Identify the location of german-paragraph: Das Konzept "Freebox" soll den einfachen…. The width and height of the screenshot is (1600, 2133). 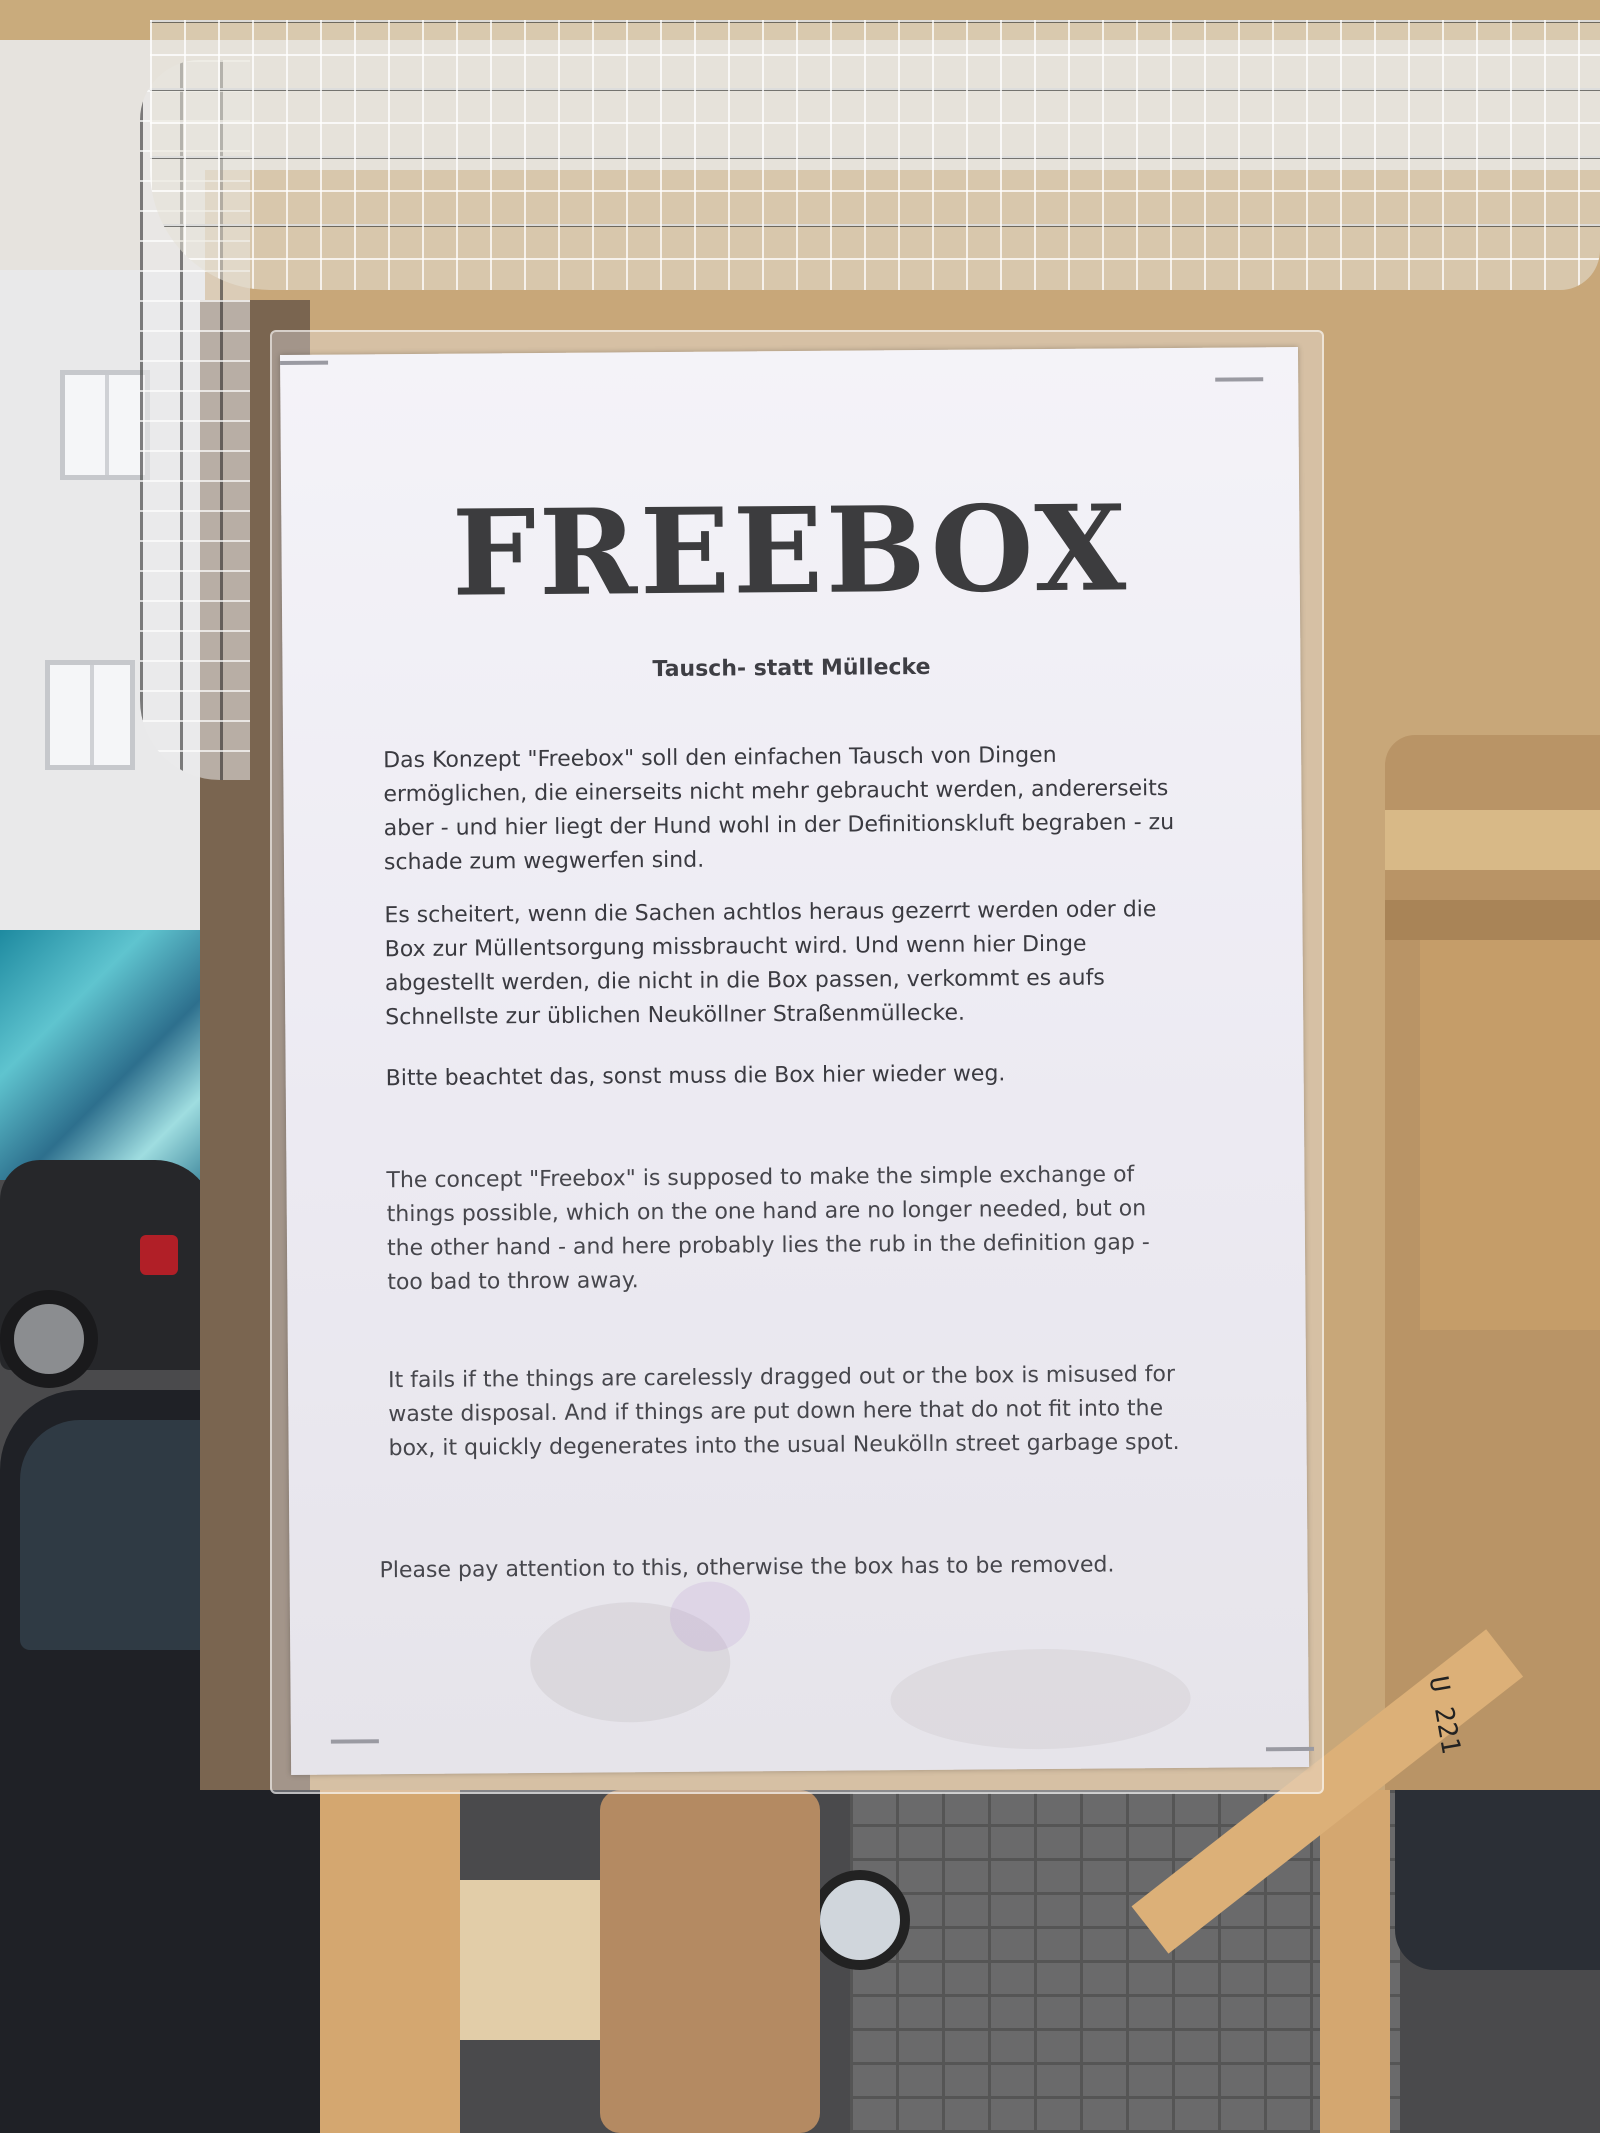
(779, 809).